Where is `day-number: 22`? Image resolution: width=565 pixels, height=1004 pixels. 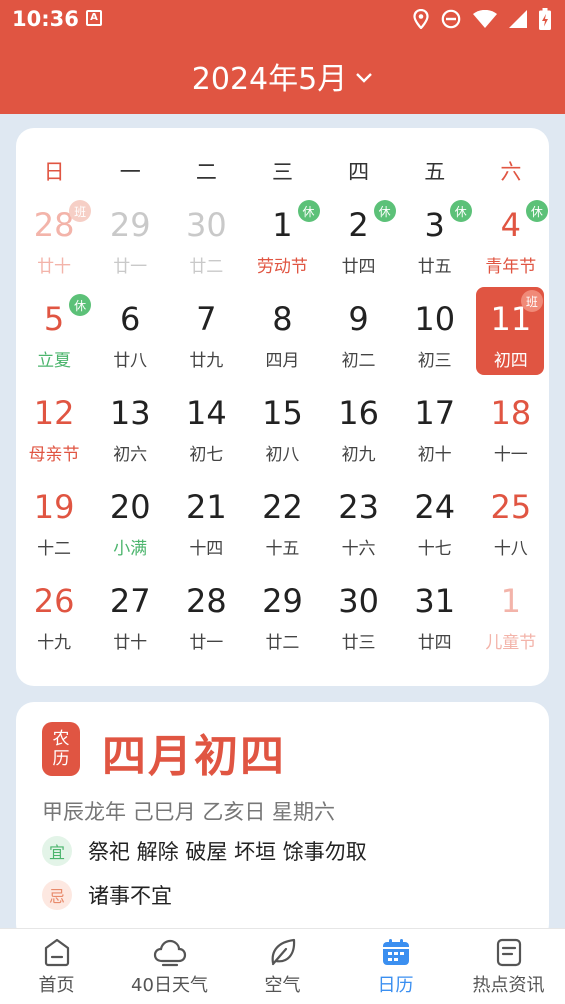 day-number: 22 is located at coordinates (282, 507).